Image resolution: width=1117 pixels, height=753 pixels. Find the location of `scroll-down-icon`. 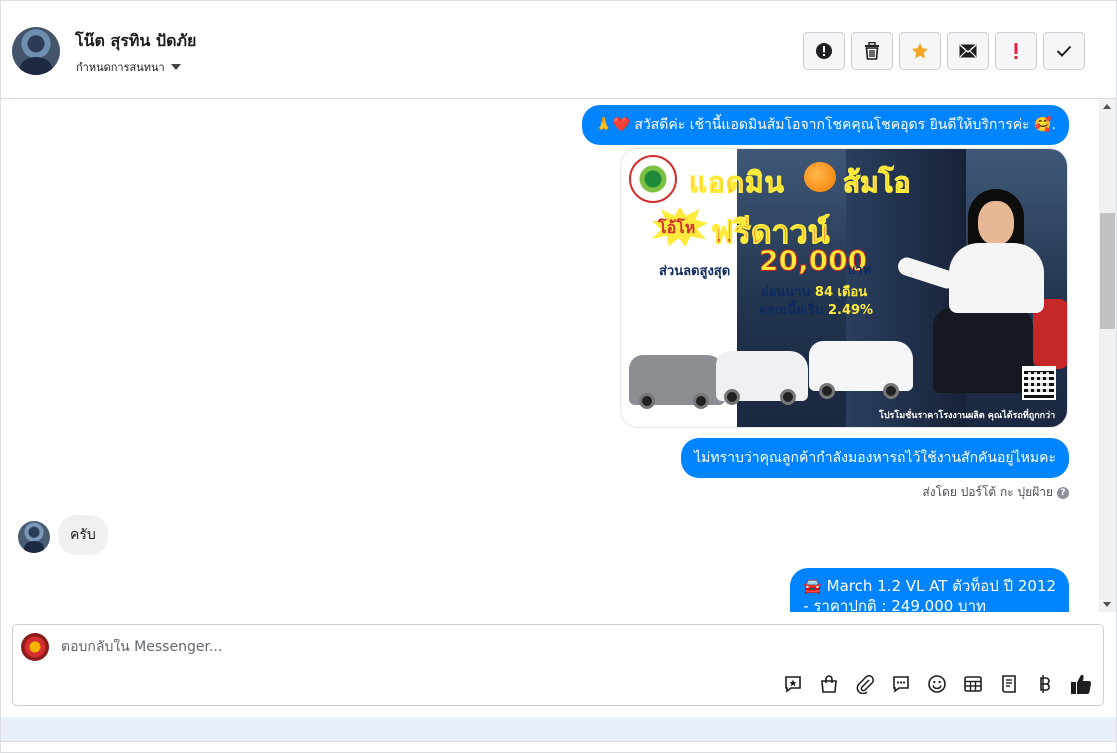

scroll-down-icon is located at coordinates (1107, 604).